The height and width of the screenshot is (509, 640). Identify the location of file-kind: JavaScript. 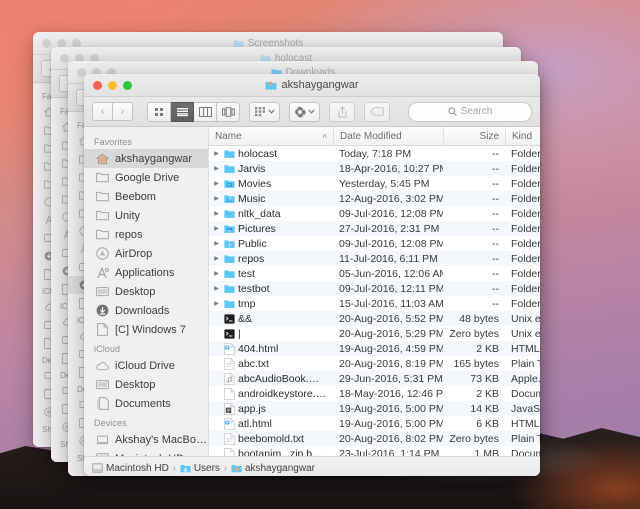
(525, 408).